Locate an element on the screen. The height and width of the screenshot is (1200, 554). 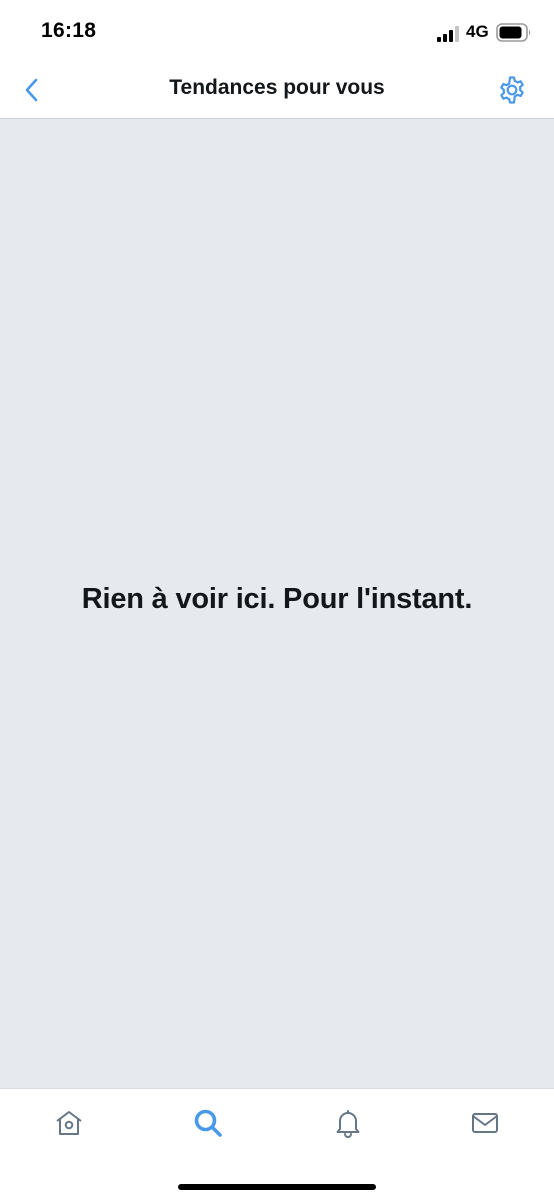
cellular-signal-icon is located at coordinates (448, 34).